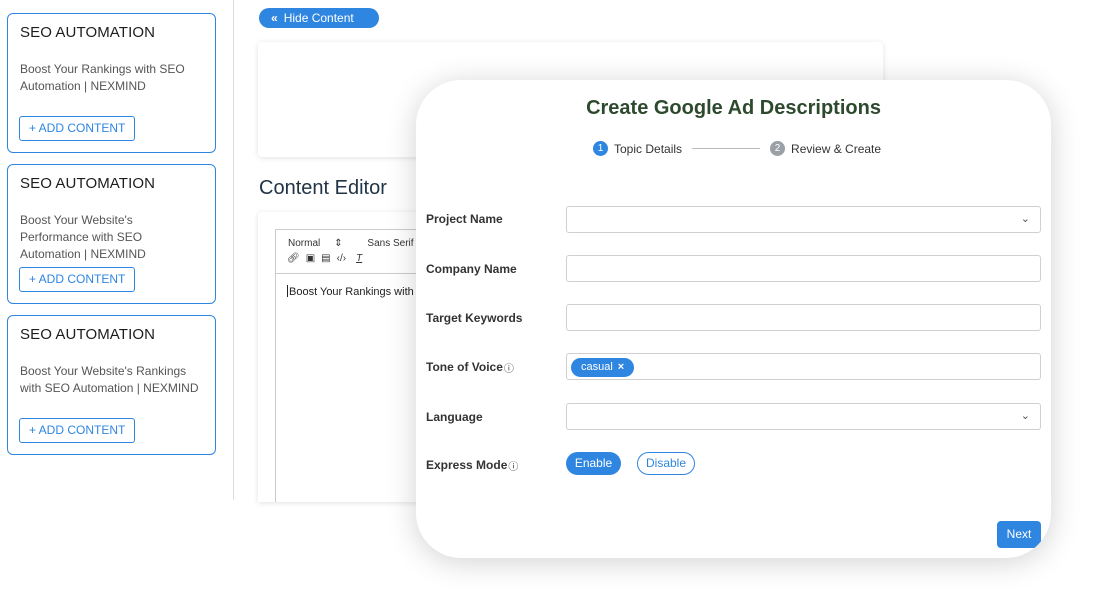  I want to click on target-keywords-field, so click(803, 317).